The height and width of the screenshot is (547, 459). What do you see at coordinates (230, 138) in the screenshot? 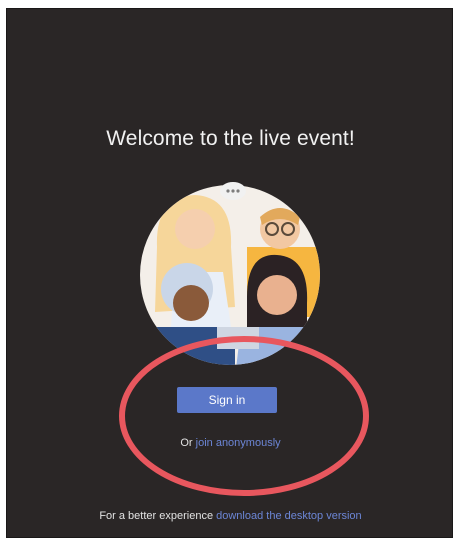
I see `page-title: Welcome to the live event!` at bounding box center [230, 138].